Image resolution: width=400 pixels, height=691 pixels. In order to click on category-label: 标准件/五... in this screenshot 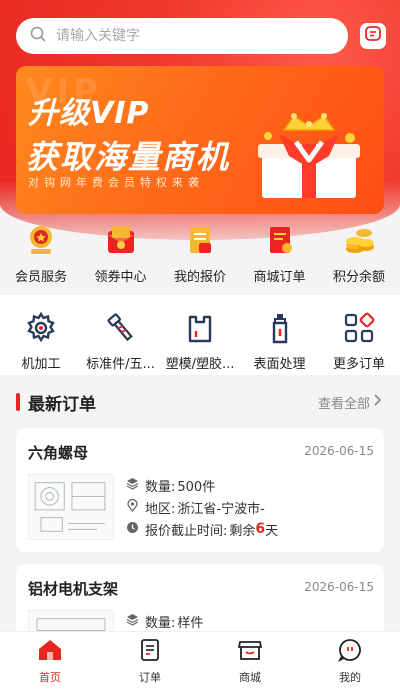, I will do `click(120, 364)`.